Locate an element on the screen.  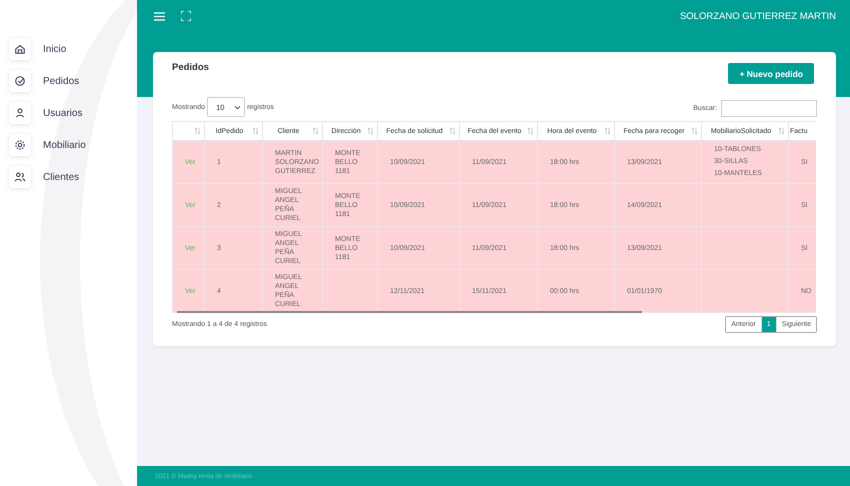
users-icon is located at coordinates (20, 177).